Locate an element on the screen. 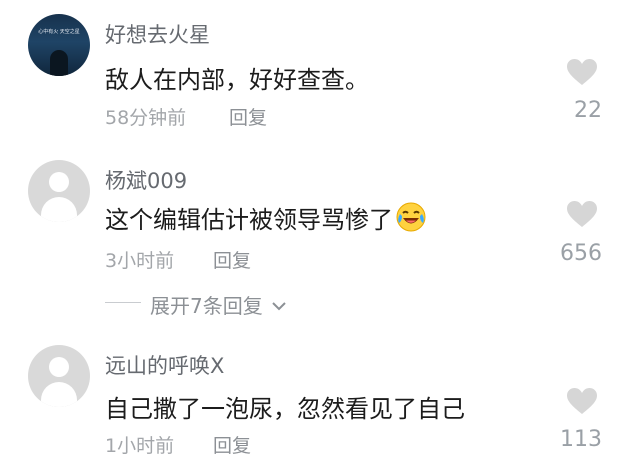 The height and width of the screenshot is (458, 620). like-count: 22 is located at coordinates (588, 110).